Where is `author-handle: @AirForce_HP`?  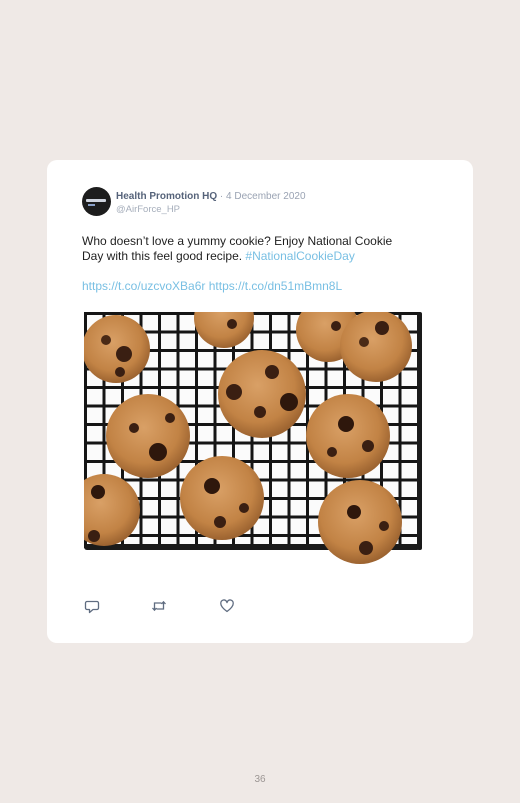 author-handle: @AirForce_HP is located at coordinates (211, 209).